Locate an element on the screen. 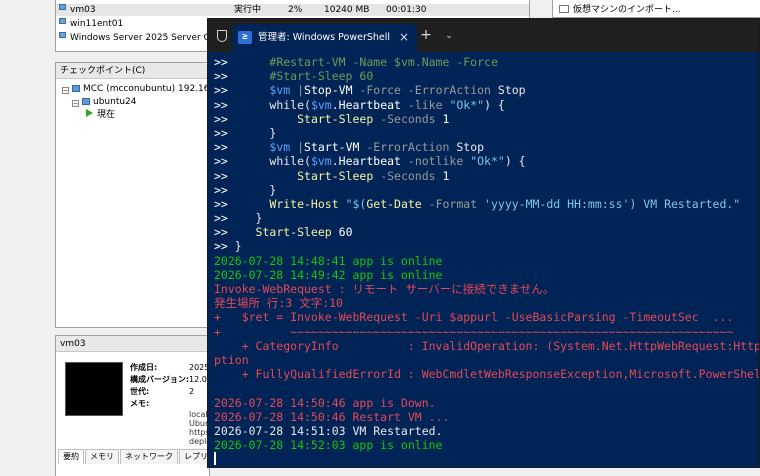 This screenshot has width=760, height=476. console-text: . is located at coordinates (335, 104).